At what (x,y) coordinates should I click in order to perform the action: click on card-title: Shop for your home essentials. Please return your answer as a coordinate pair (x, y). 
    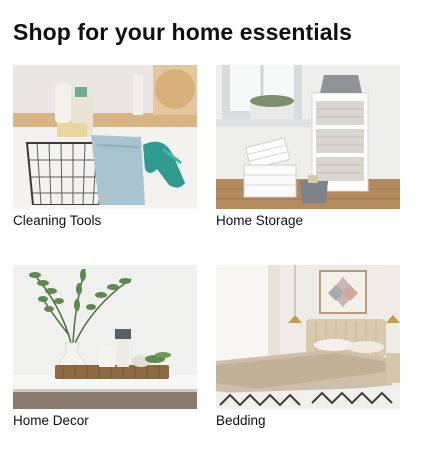
    Looking at the image, I should click on (183, 32).